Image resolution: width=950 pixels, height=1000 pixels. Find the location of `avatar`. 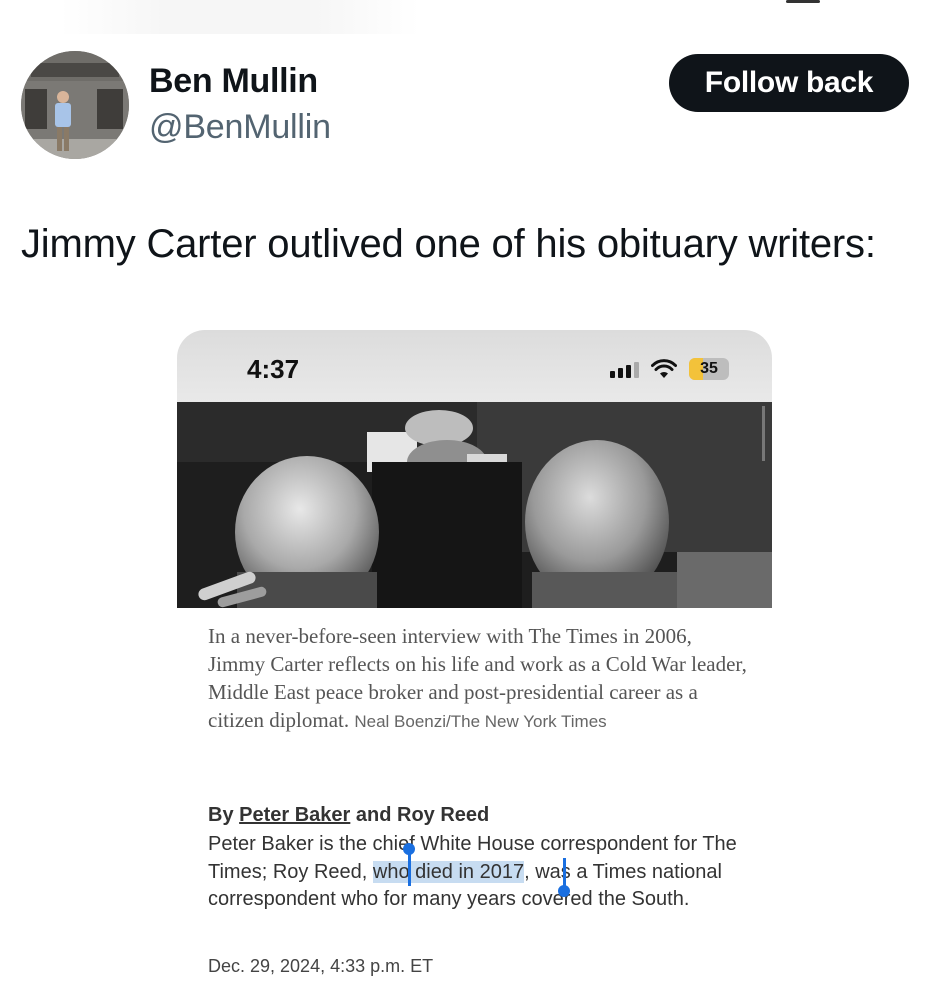

avatar is located at coordinates (75, 105).